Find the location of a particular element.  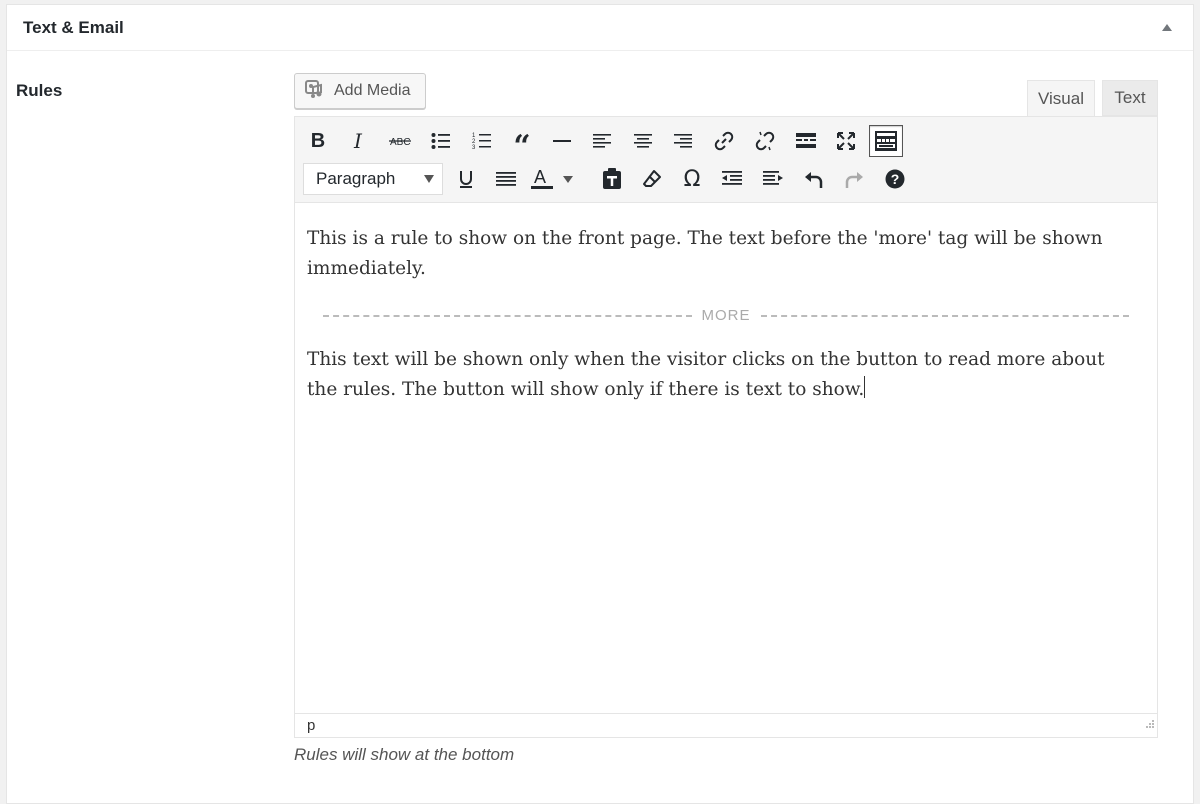

field-label-rules: Rules is located at coordinates (39, 90).